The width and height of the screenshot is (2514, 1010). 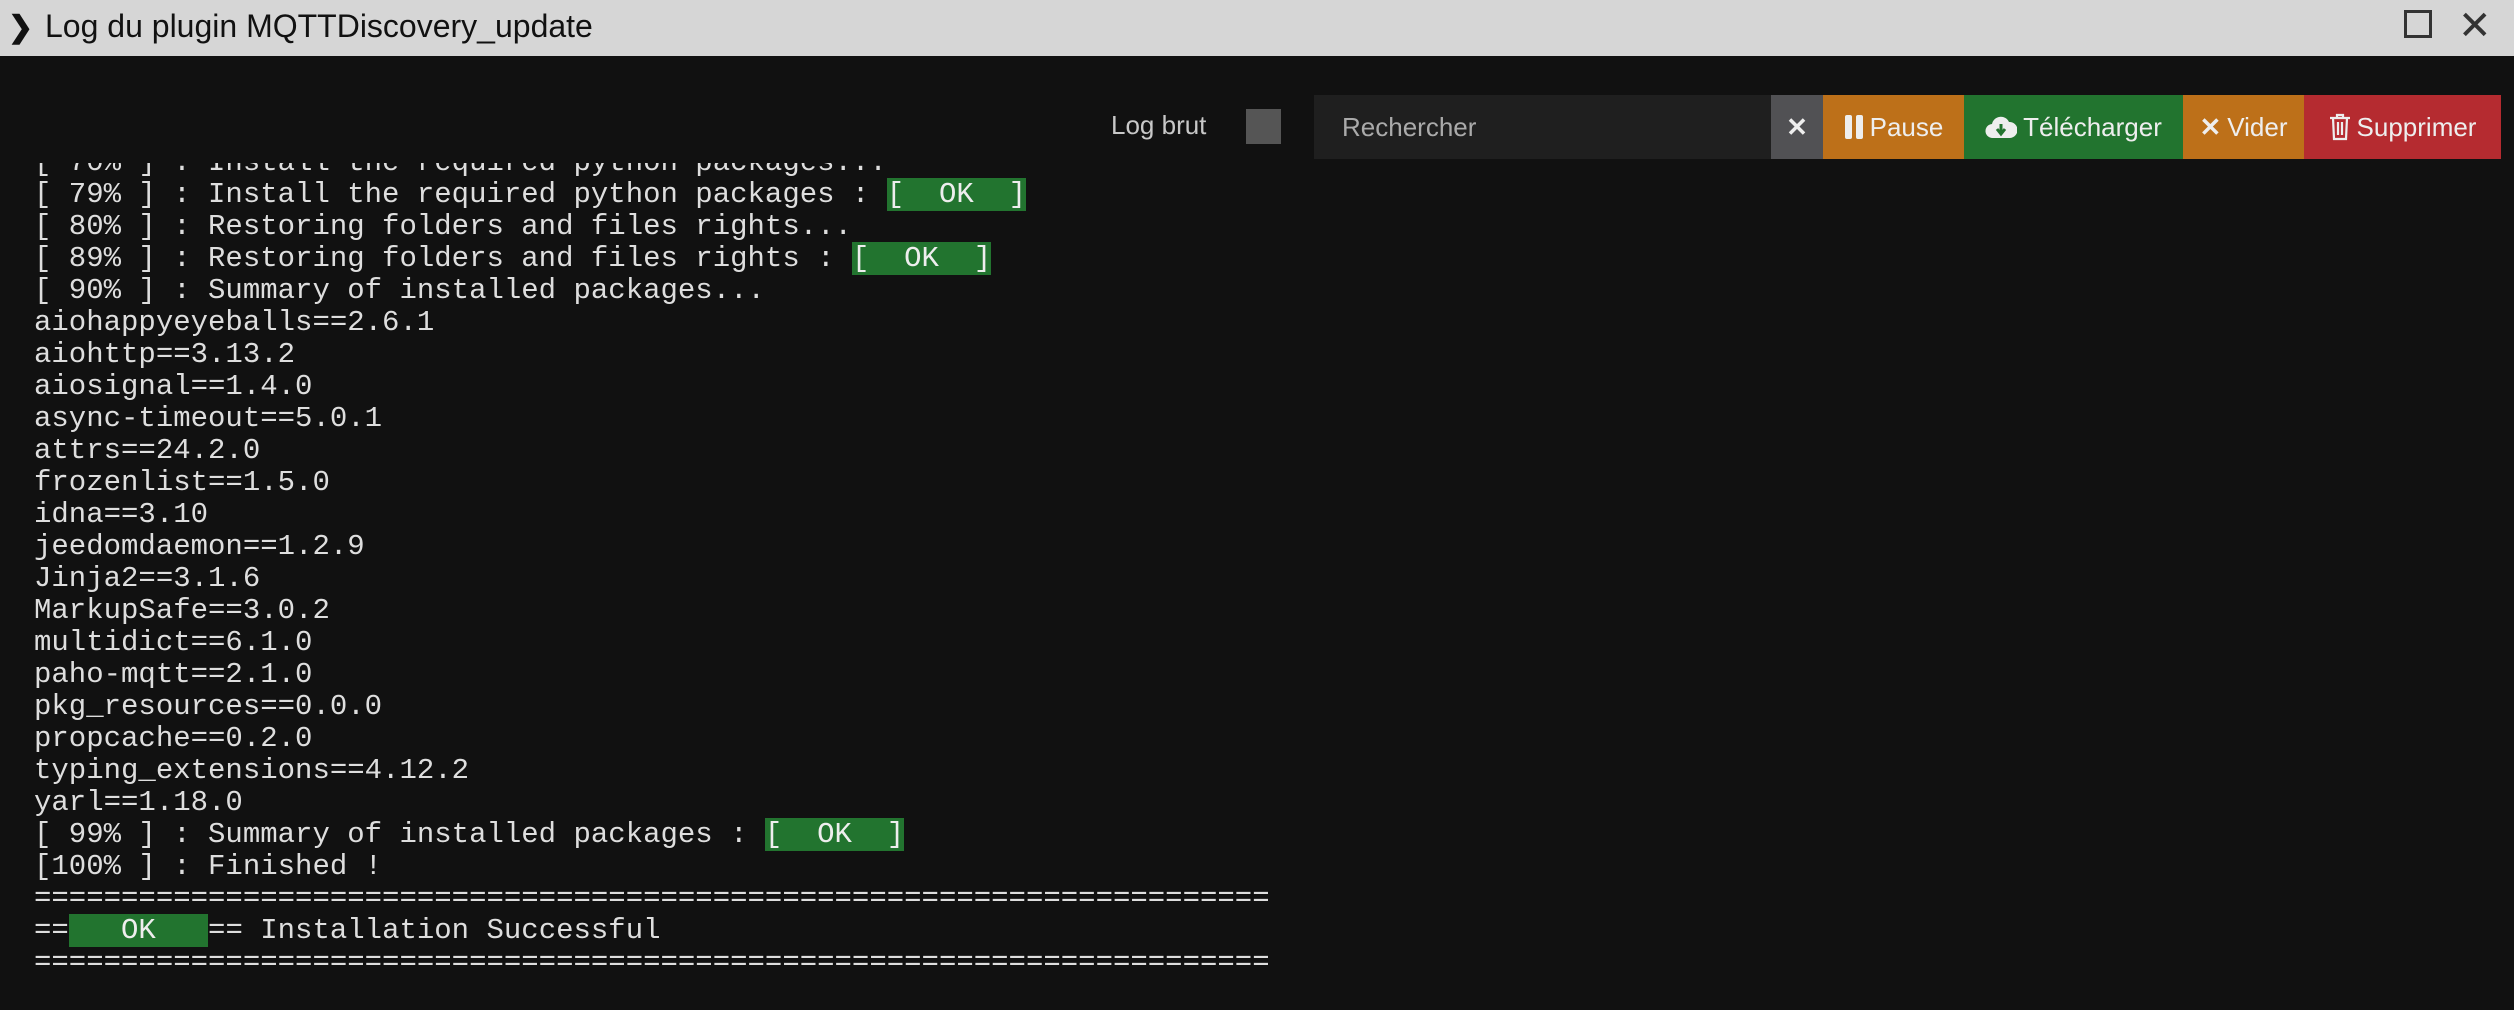 I want to click on log-line: Jinja2==3.1.6, so click(x=1264, y=579).